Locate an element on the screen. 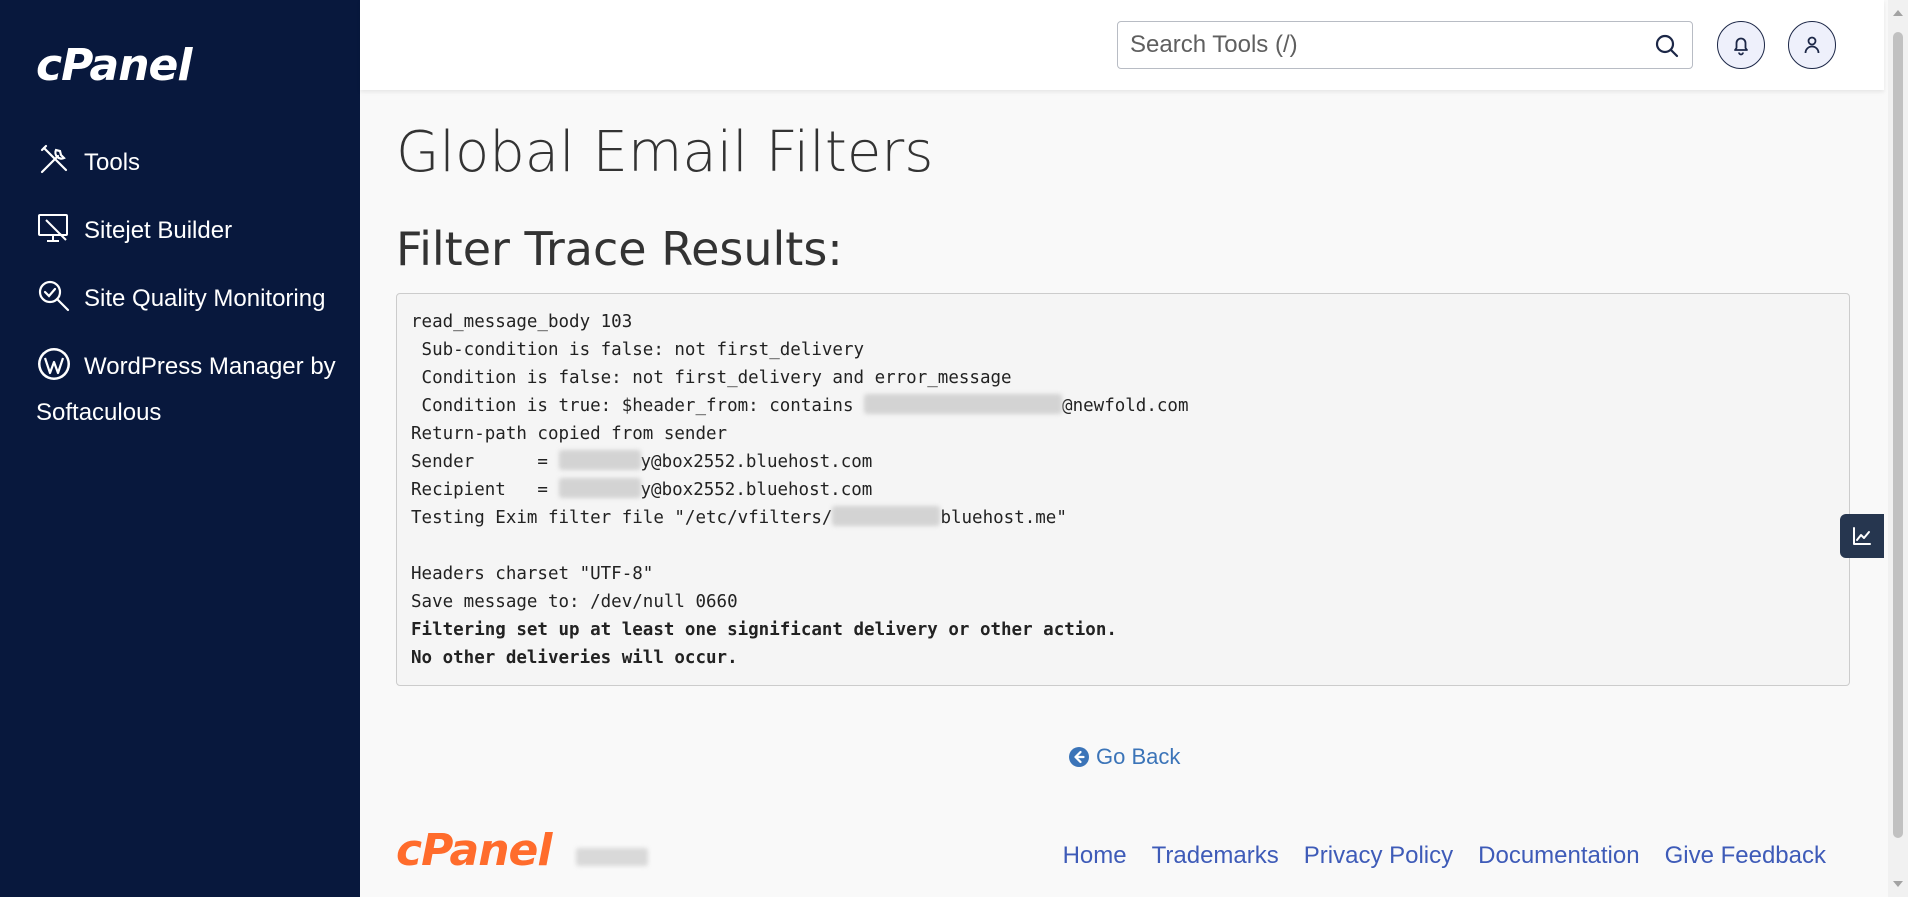  page-title: Global Email Filters is located at coordinates (665, 152).